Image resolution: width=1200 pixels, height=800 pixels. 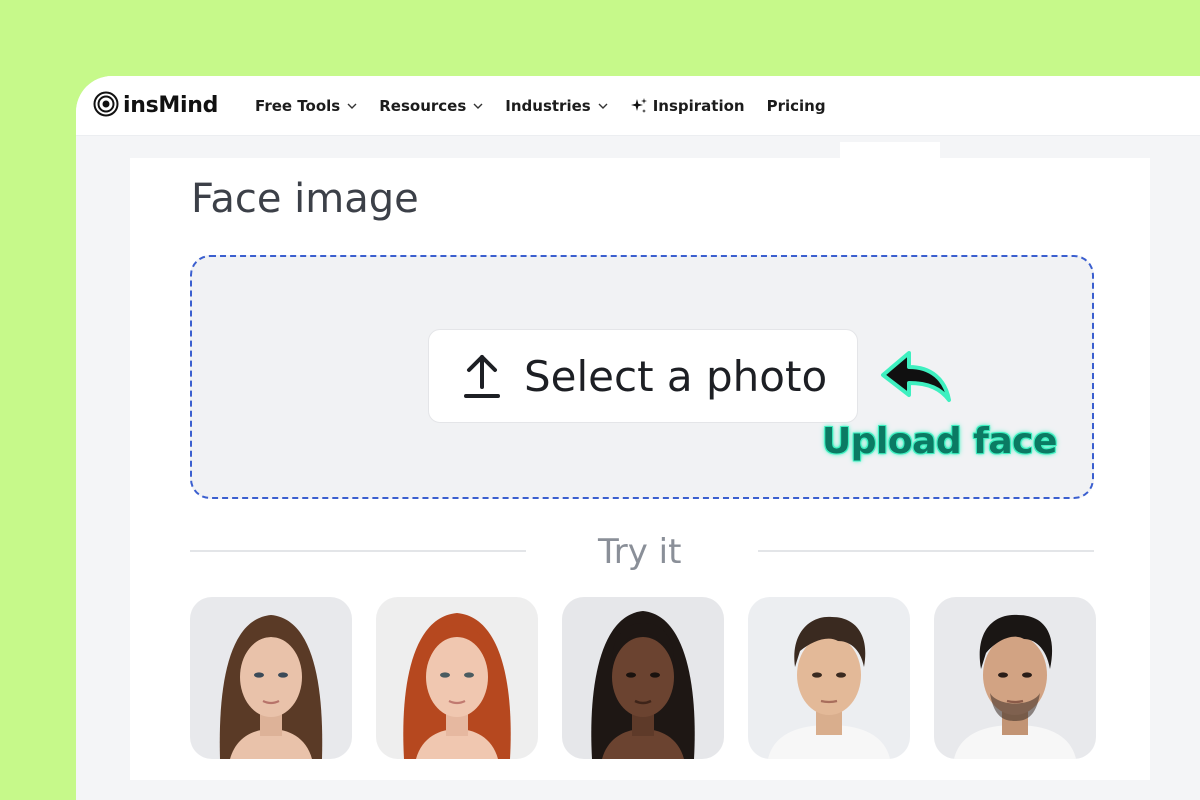 I want to click on logo: insMind, so click(x=155, y=106).